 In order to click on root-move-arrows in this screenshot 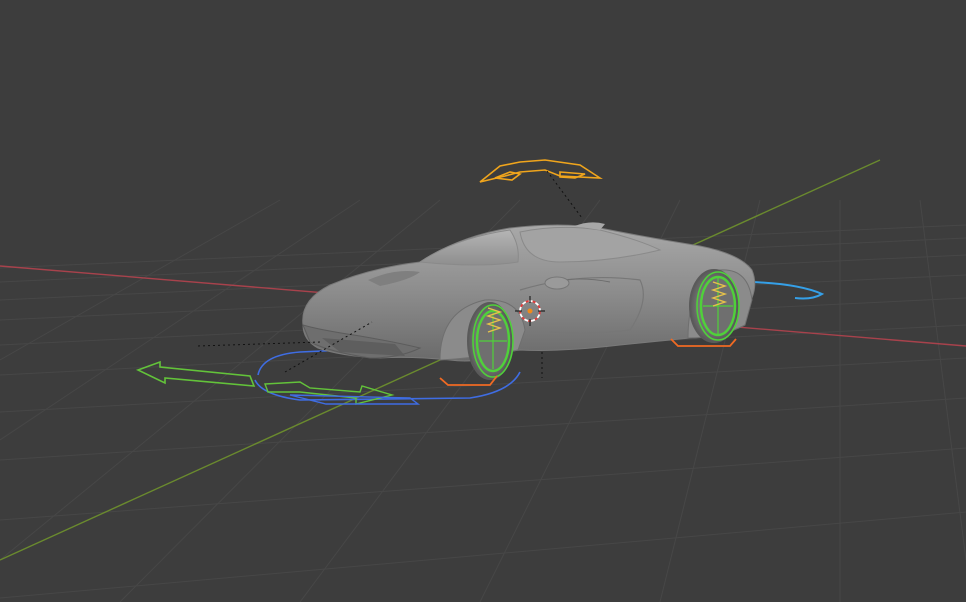, I will do `click(195, 373)`.